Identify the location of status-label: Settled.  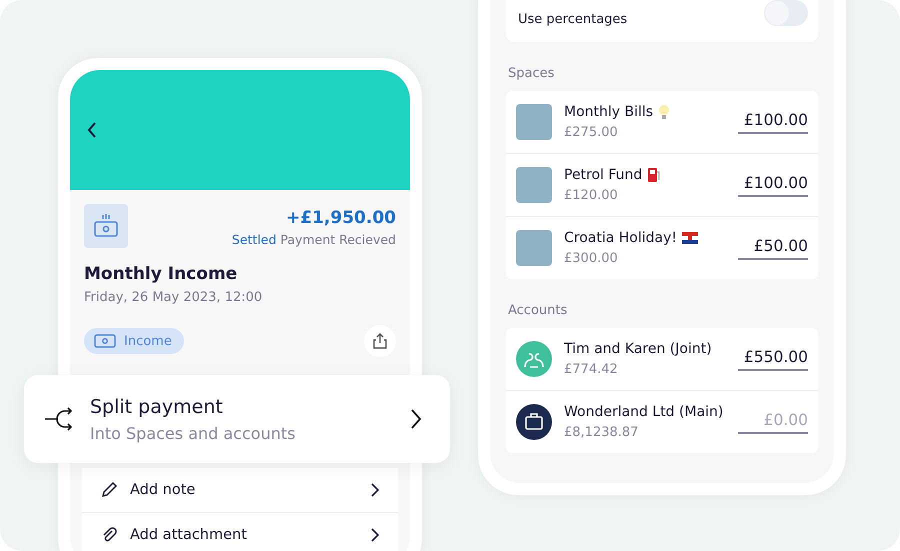
(254, 239).